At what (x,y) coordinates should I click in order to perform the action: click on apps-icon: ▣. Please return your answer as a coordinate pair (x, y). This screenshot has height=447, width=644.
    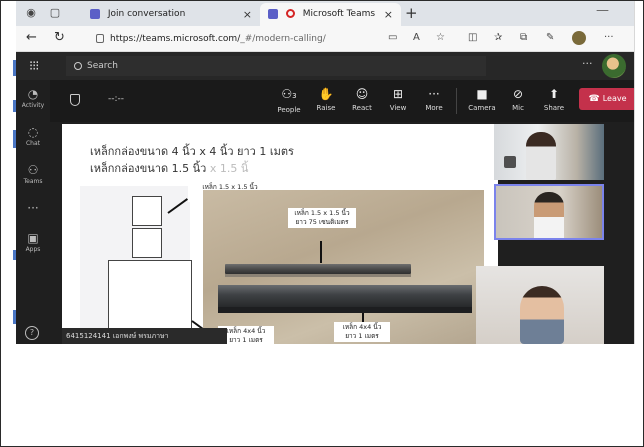
    Looking at the image, I should click on (33, 238).